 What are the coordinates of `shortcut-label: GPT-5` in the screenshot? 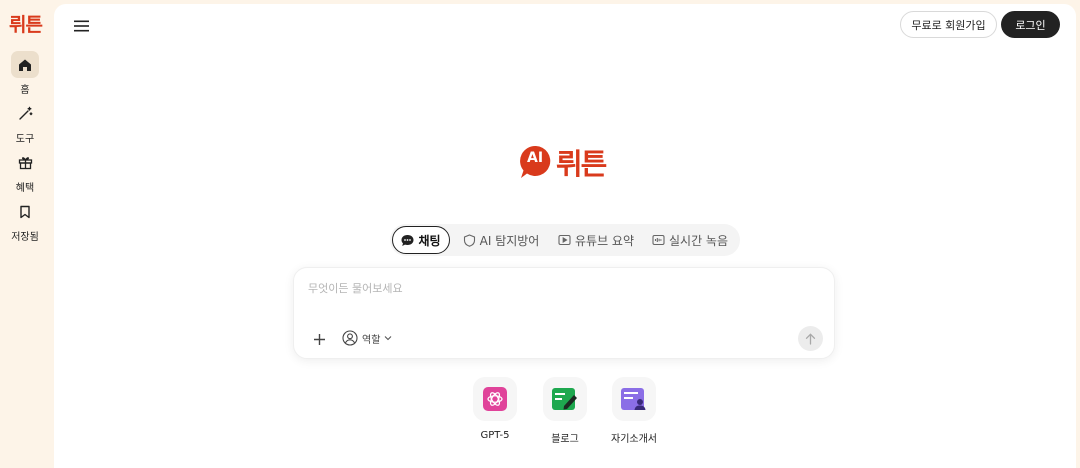 It's located at (495, 435).